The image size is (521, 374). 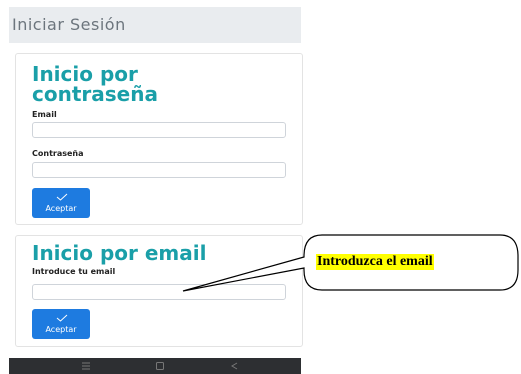 I want to click on home-icon, so click(x=160, y=366).